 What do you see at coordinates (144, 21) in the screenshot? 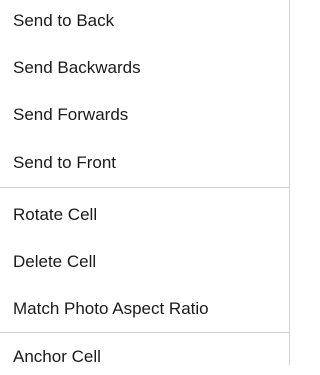
I see `menu-item-send-to-back: Send to Back` at bounding box center [144, 21].